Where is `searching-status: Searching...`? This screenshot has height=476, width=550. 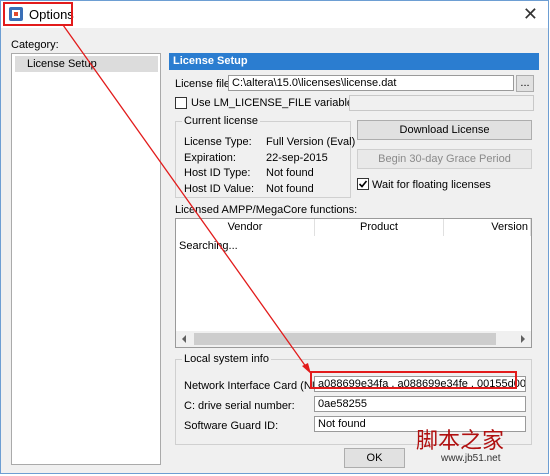 searching-status: Searching... is located at coordinates (208, 246).